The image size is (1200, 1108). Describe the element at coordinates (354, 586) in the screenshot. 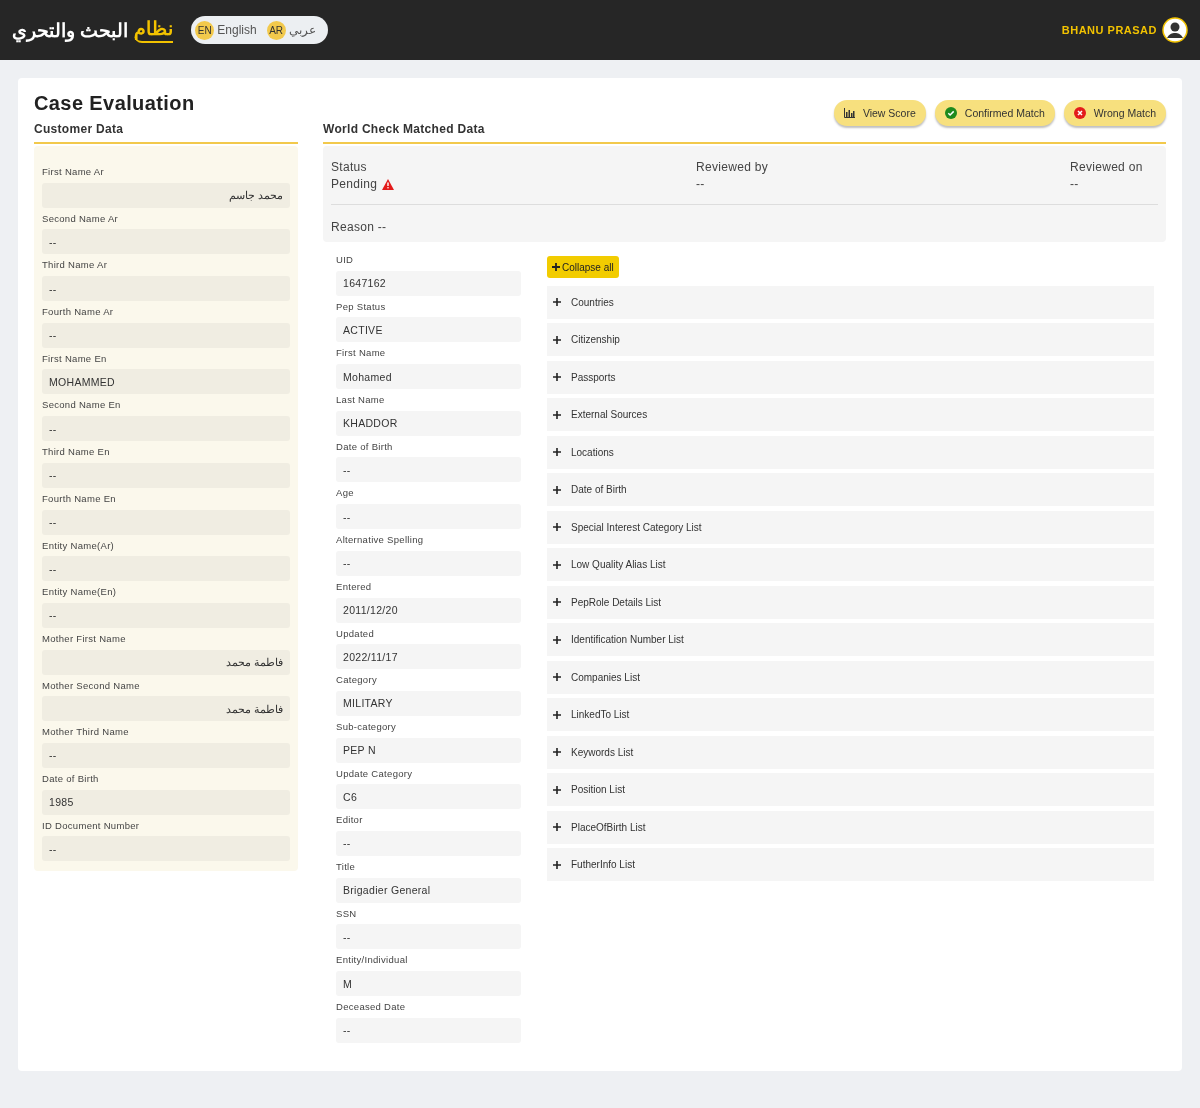

I see `field-label: Entered` at that location.